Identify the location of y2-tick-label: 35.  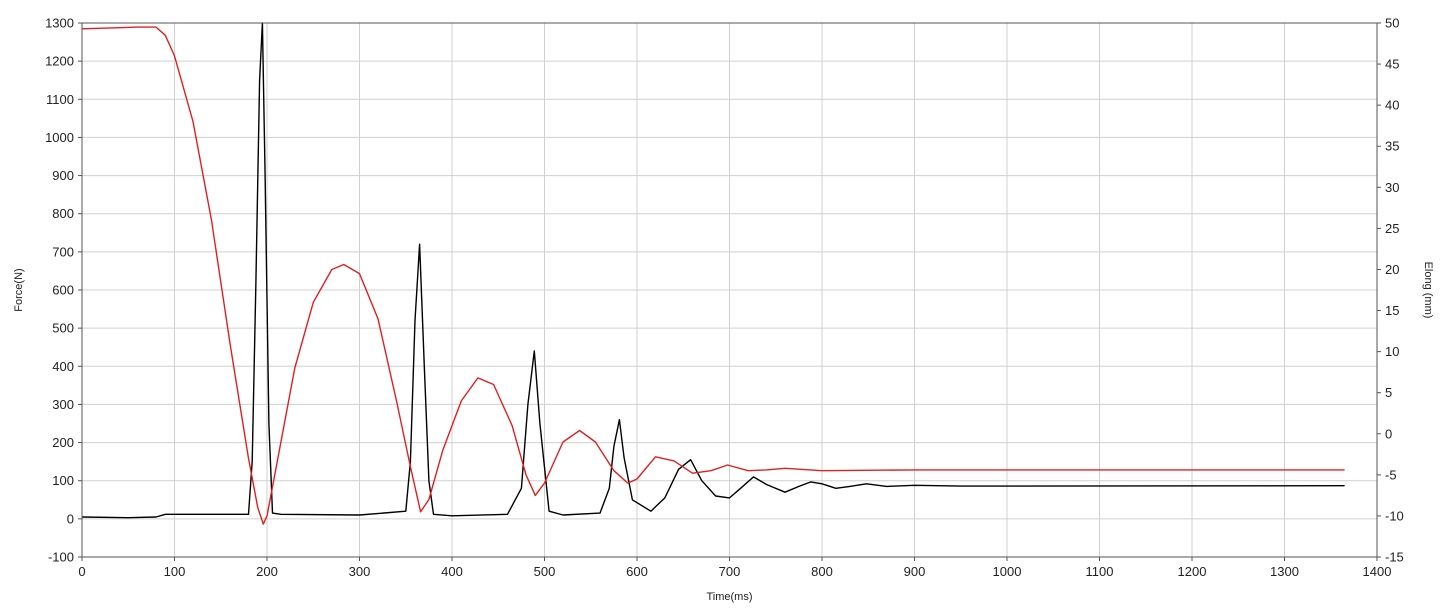
(1392, 146).